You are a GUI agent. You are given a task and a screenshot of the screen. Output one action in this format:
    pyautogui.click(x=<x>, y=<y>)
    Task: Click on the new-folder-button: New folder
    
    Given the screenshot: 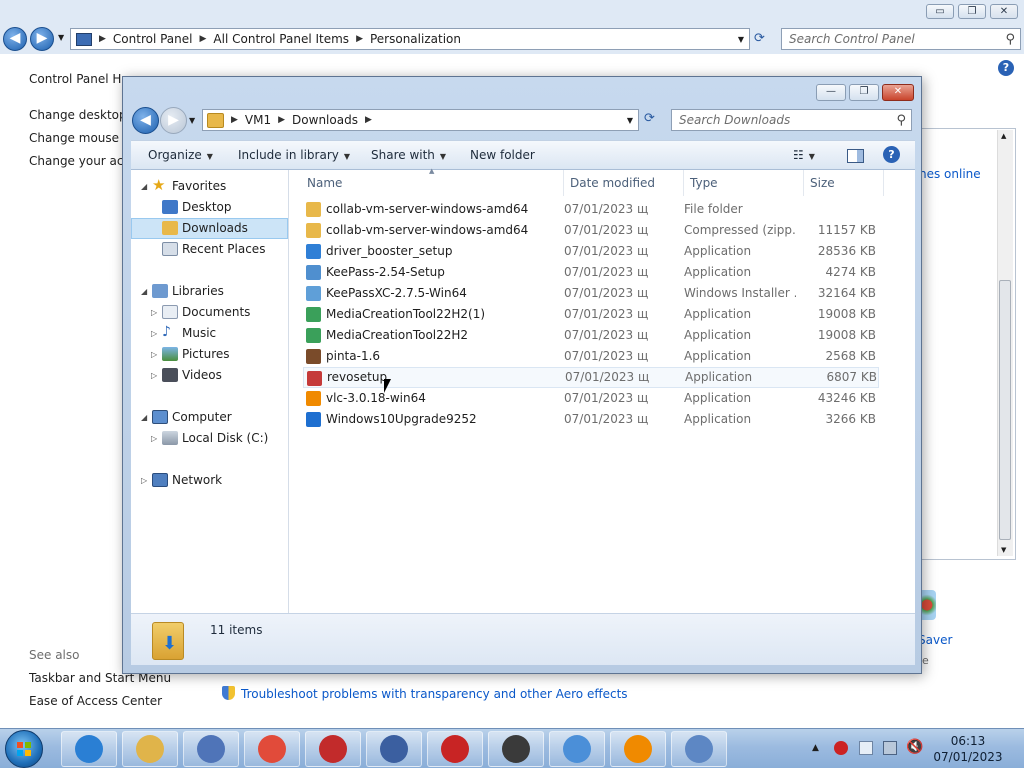 What is the action you would take?
    pyautogui.click(x=502, y=155)
    